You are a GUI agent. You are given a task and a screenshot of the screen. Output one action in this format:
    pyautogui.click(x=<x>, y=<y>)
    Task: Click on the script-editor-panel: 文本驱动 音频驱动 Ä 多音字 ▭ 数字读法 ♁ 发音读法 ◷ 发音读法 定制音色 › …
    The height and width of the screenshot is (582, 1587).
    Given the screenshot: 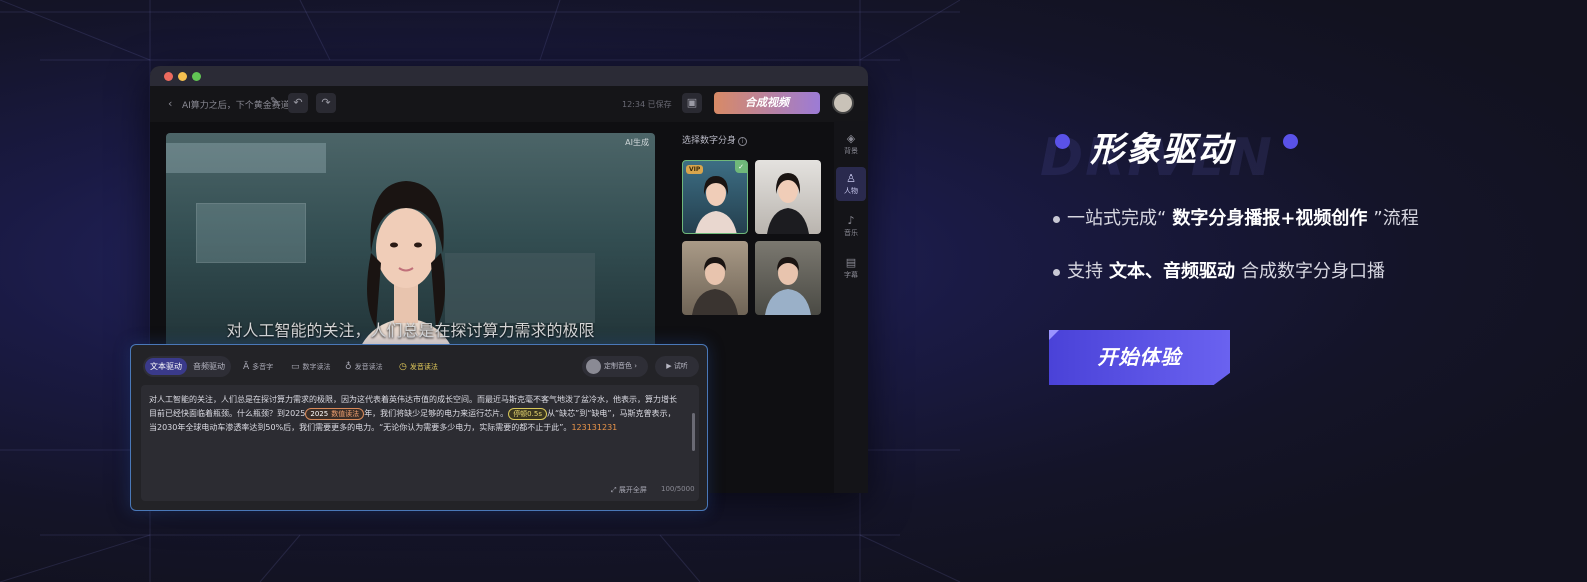 What is the action you would take?
    pyautogui.click(x=419, y=427)
    